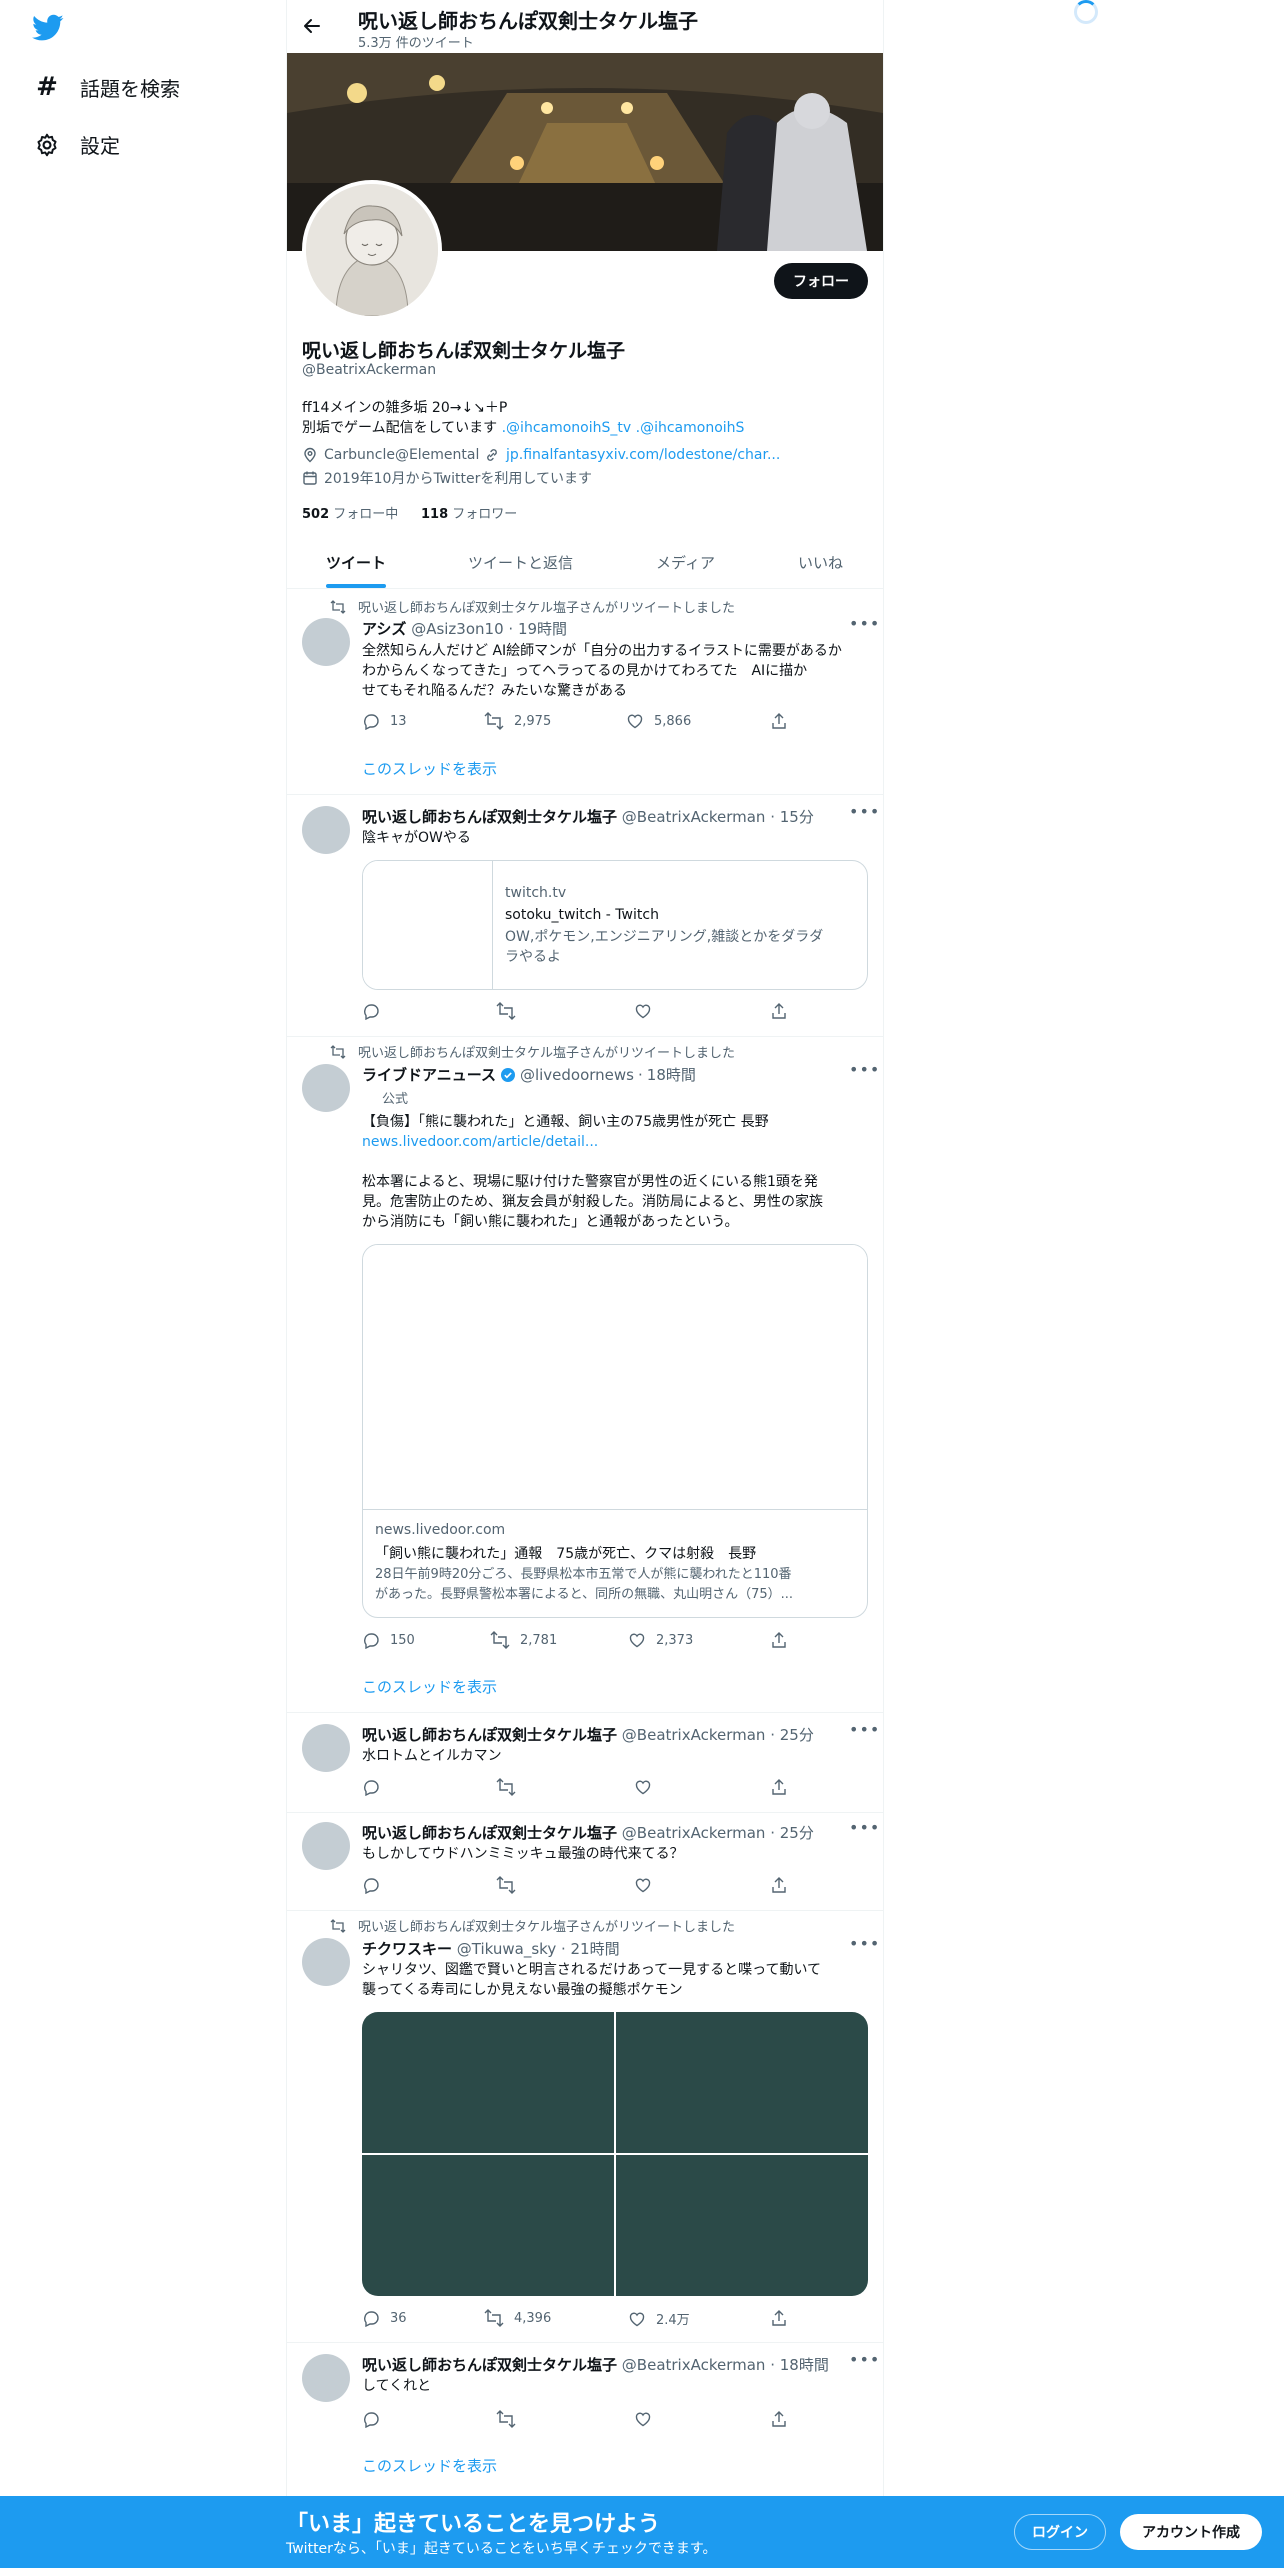  Describe the element at coordinates (542, 629) in the screenshot. I see `tweet-time: 19時間` at that location.